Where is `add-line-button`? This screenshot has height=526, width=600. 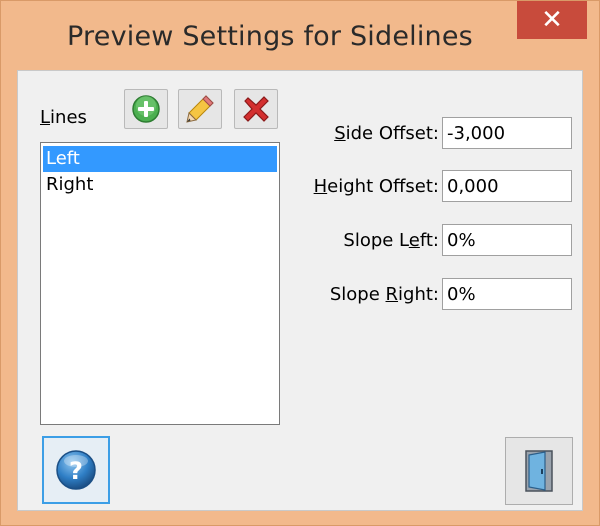 add-line-button is located at coordinates (146, 109).